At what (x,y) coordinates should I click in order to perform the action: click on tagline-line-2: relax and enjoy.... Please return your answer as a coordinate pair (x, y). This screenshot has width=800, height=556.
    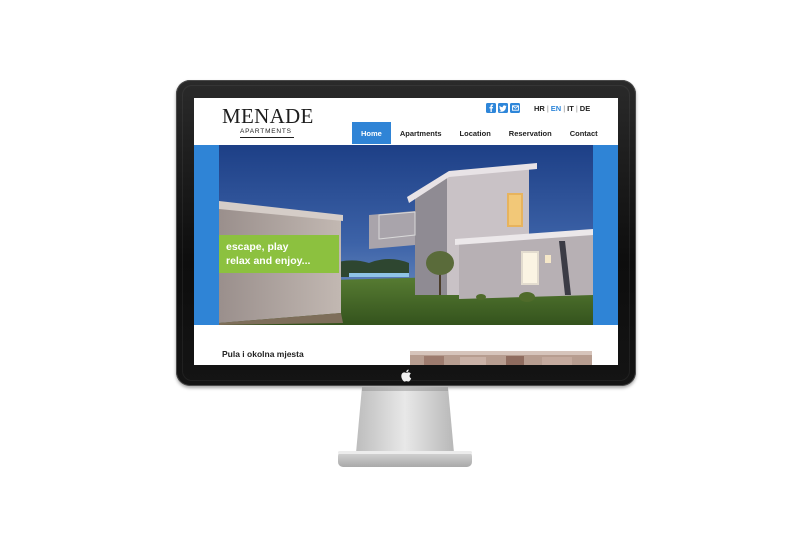
    Looking at the image, I should click on (268, 261).